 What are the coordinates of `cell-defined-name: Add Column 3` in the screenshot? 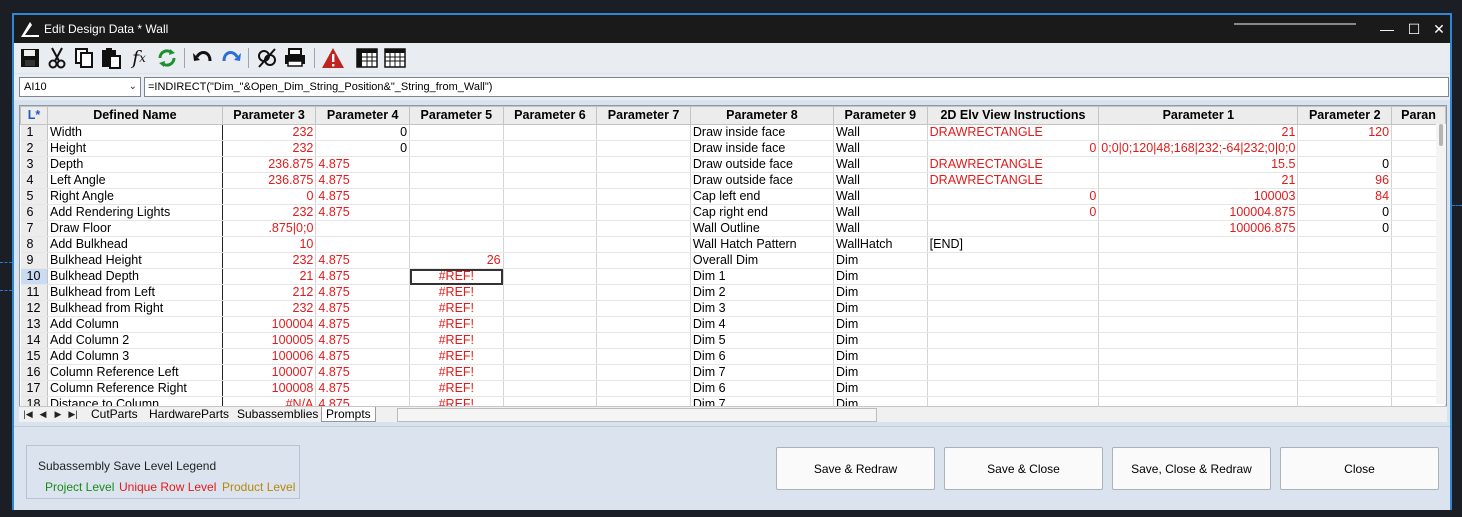 It's located at (135, 356).